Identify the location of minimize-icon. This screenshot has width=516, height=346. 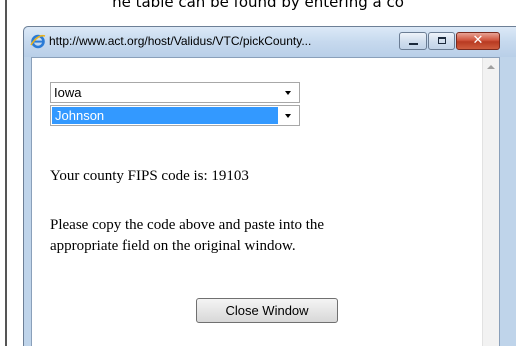
(413, 44).